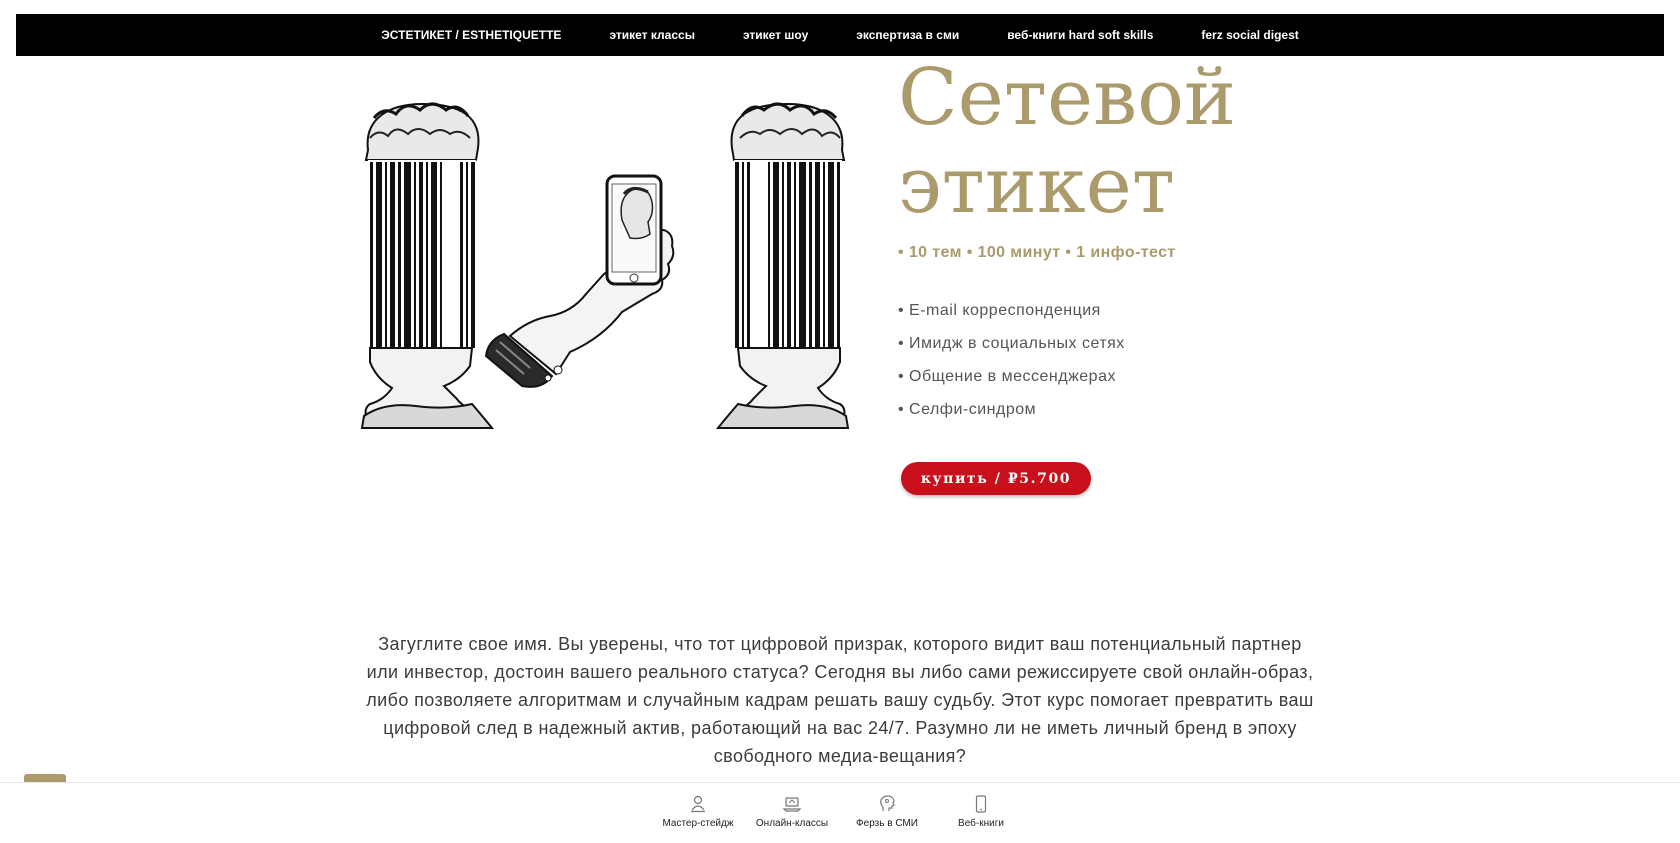 This screenshot has height=843, width=1680. What do you see at coordinates (887, 823) in the screenshot?
I see `bottom-nav-label: Ферзь в СМИ` at bounding box center [887, 823].